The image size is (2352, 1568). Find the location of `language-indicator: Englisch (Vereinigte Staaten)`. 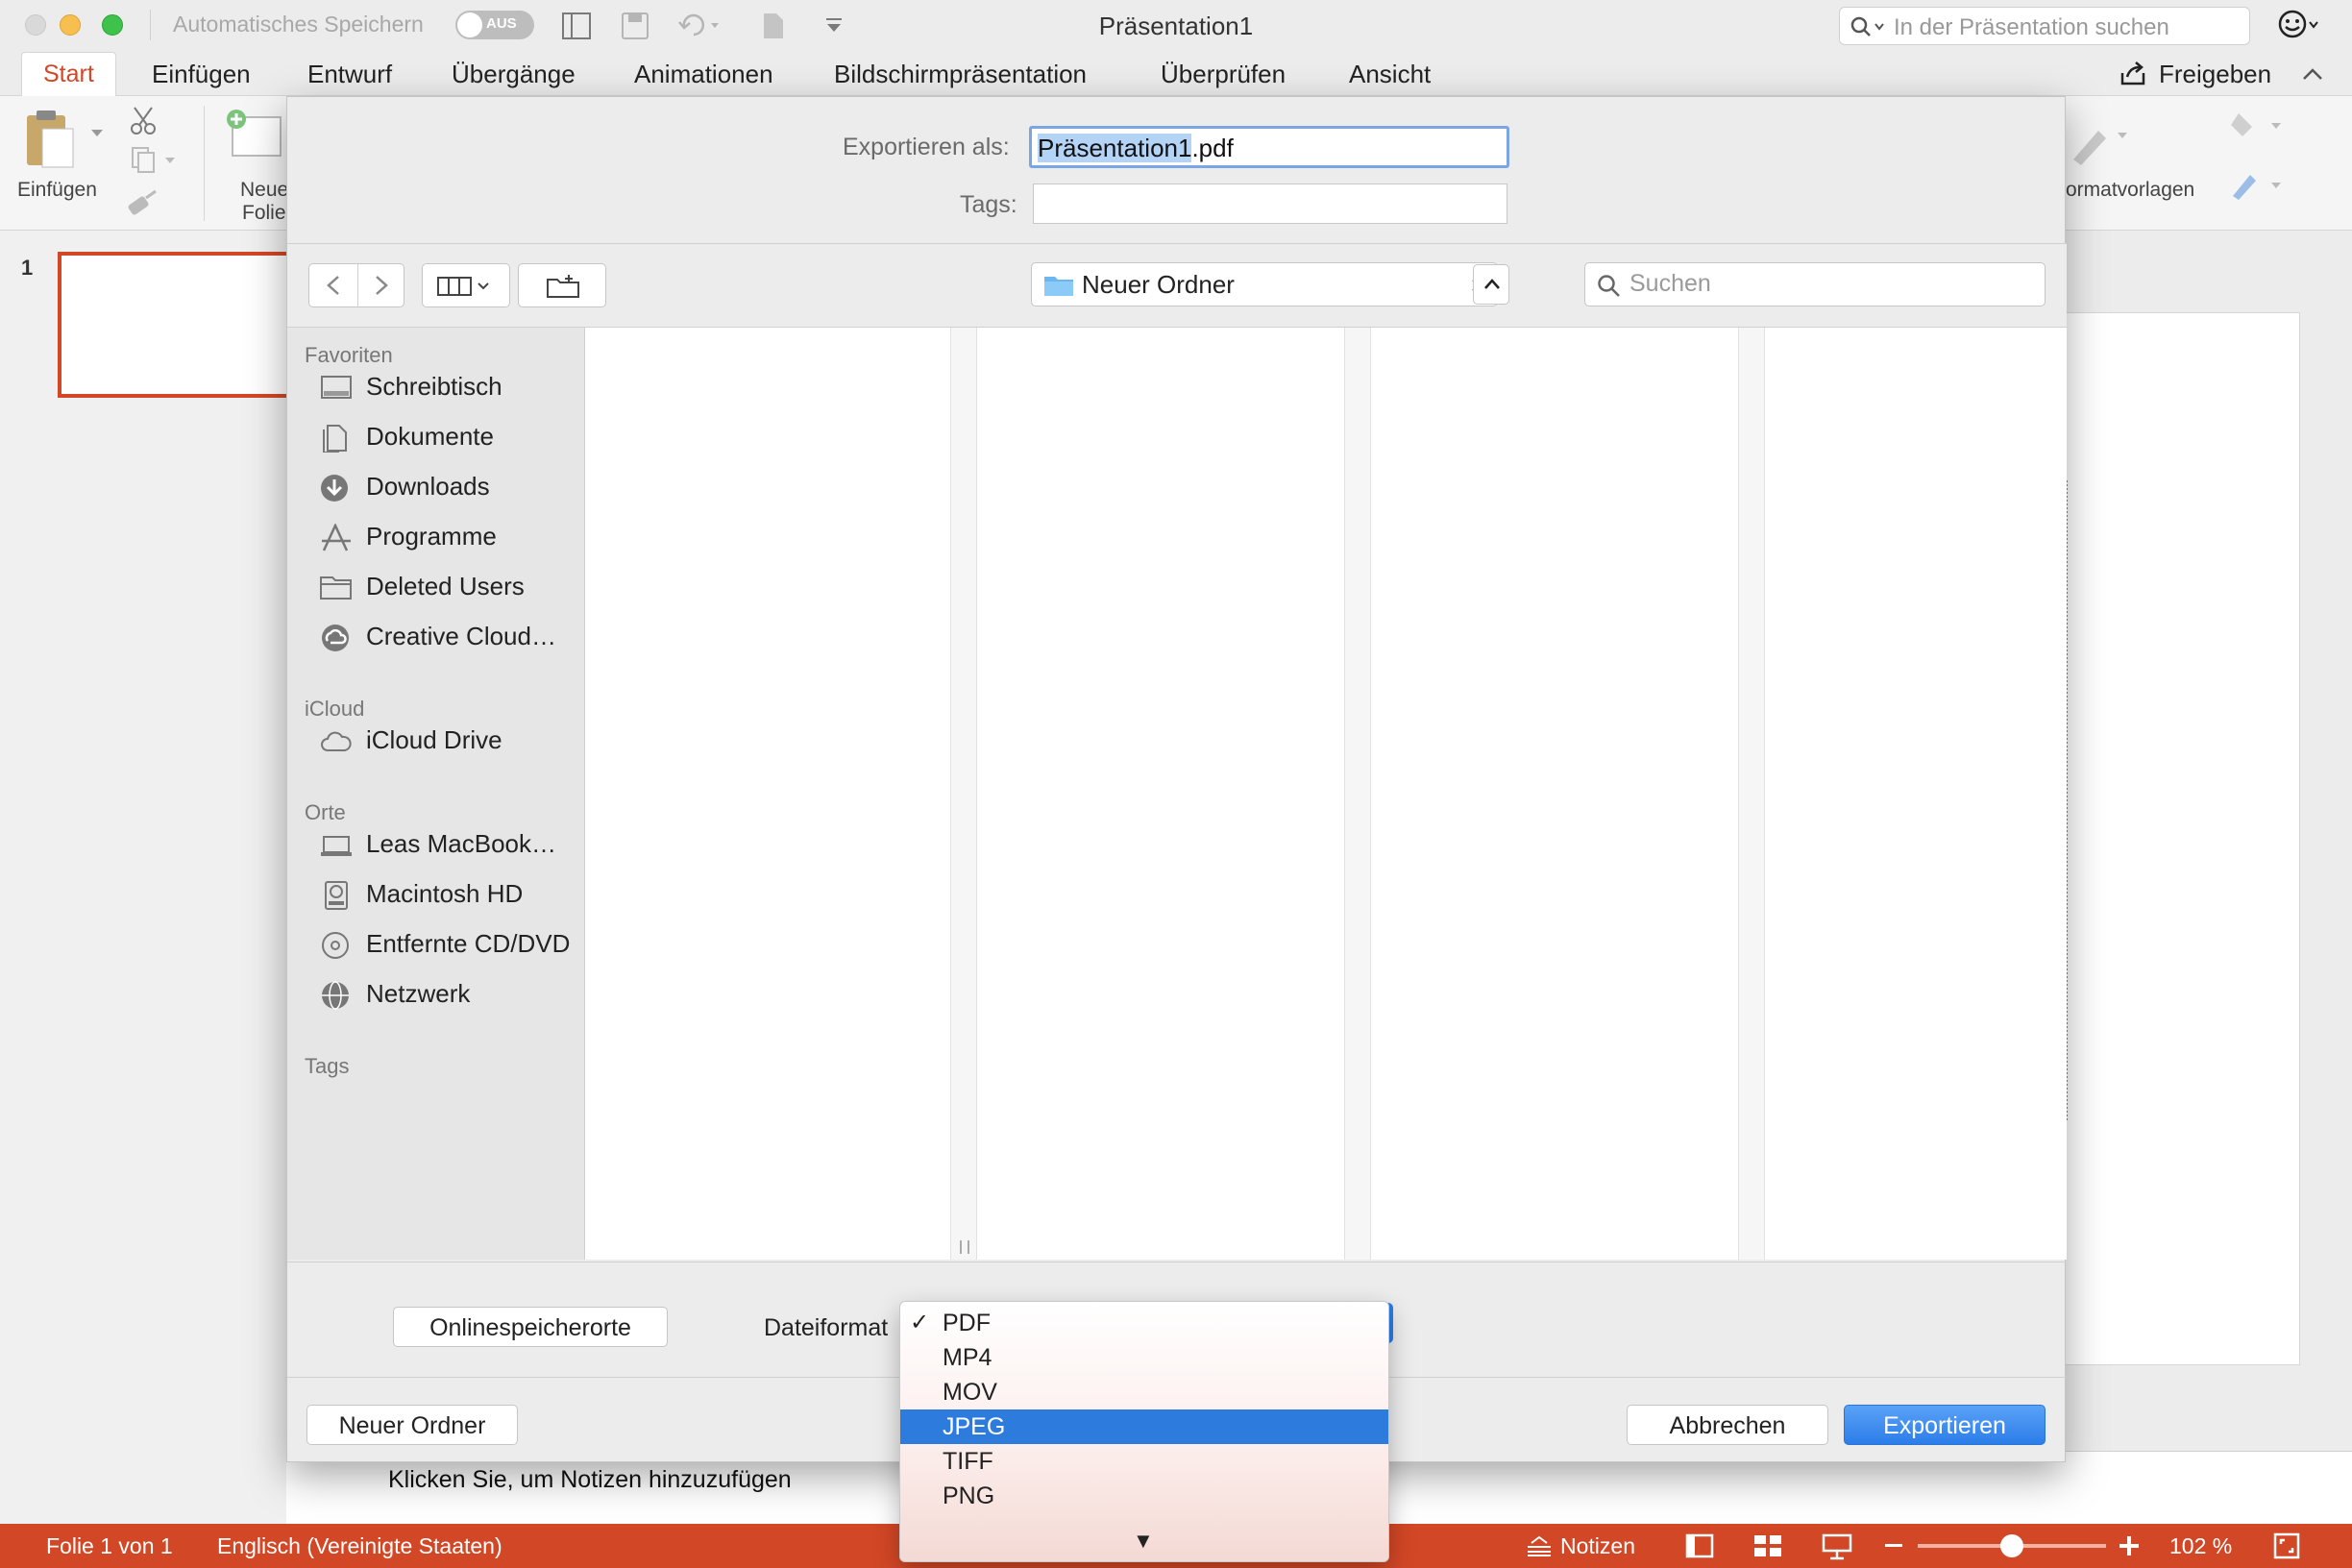

language-indicator: Englisch (Vereinigte Staaten) is located at coordinates (359, 1546).